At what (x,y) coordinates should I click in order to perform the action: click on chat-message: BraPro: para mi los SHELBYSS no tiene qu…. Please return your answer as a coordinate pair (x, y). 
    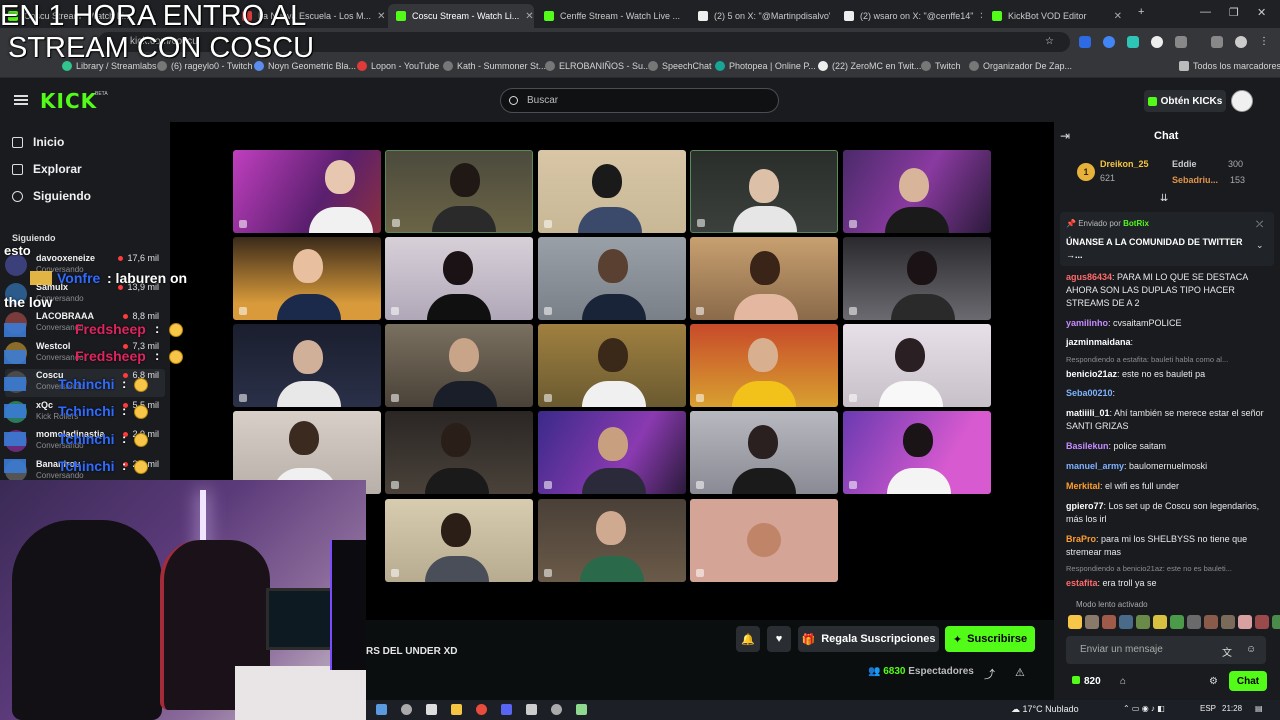
    Looking at the image, I should click on (1166, 546).